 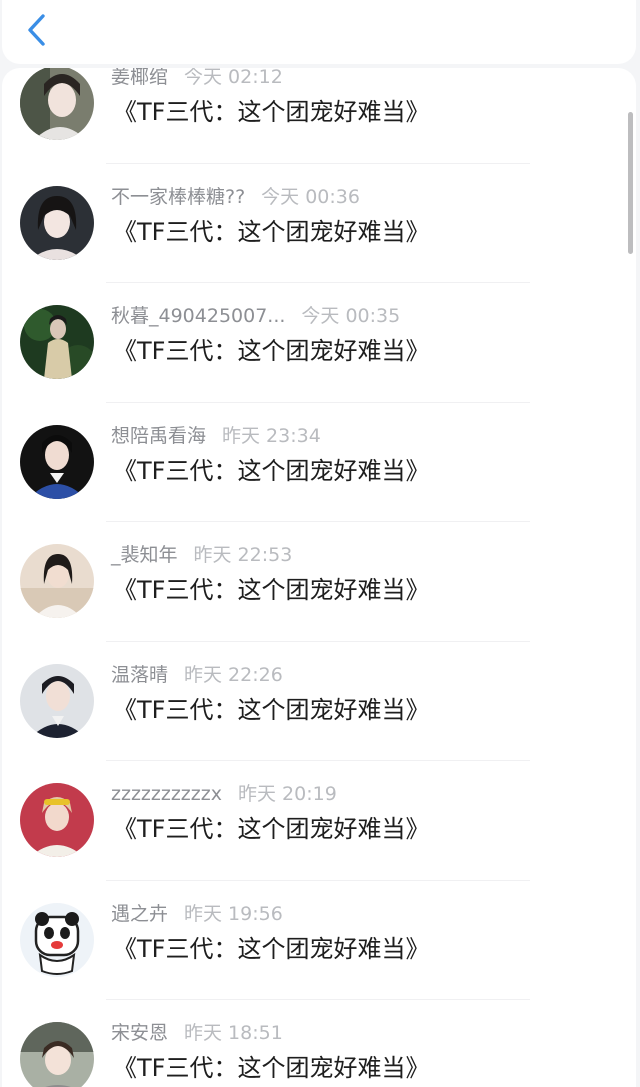 What do you see at coordinates (224, 794) in the screenshot?
I see `message-meta: zzzzzzzzzzx 昨天 20:19` at bounding box center [224, 794].